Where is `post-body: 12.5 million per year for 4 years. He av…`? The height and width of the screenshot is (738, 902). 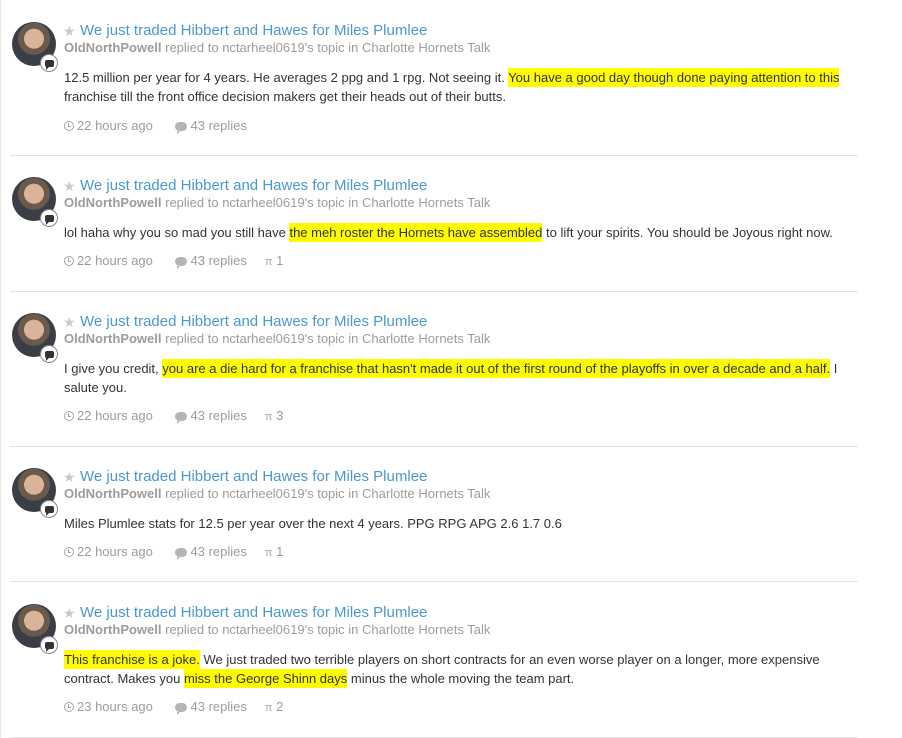
post-body: 12.5 million per year for 4 years. He av… is located at coordinates (459, 87).